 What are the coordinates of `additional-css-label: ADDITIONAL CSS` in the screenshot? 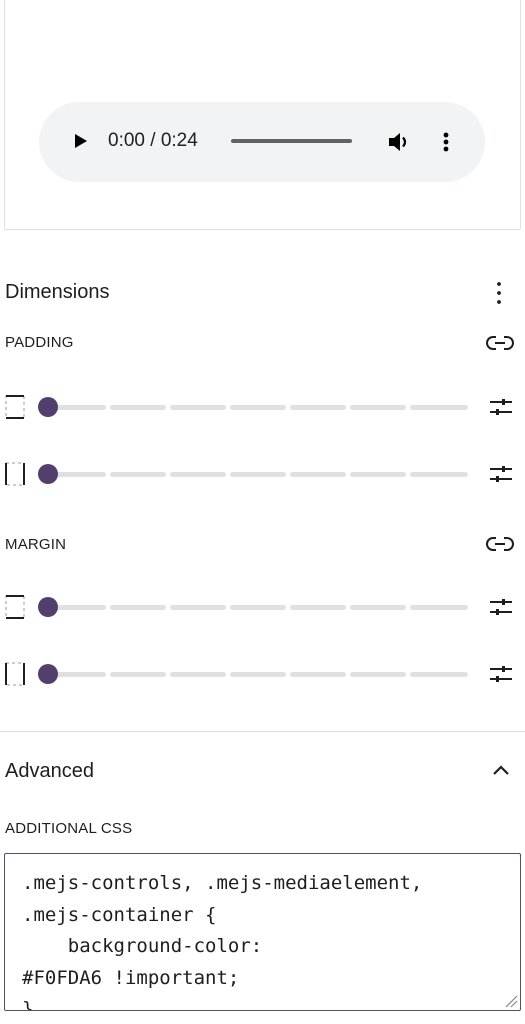 It's located at (69, 828).